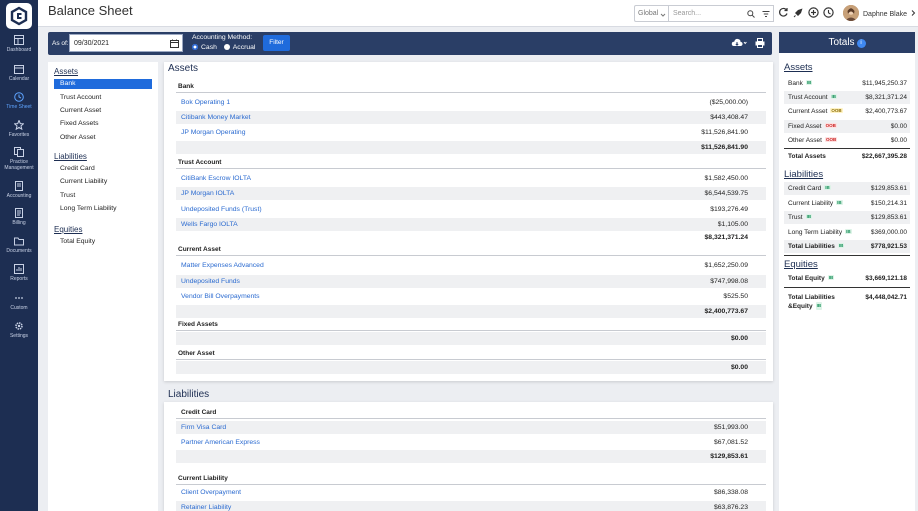 The width and height of the screenshot is (918, 511). I want to click on scope-select: Global, so click(651, 13).